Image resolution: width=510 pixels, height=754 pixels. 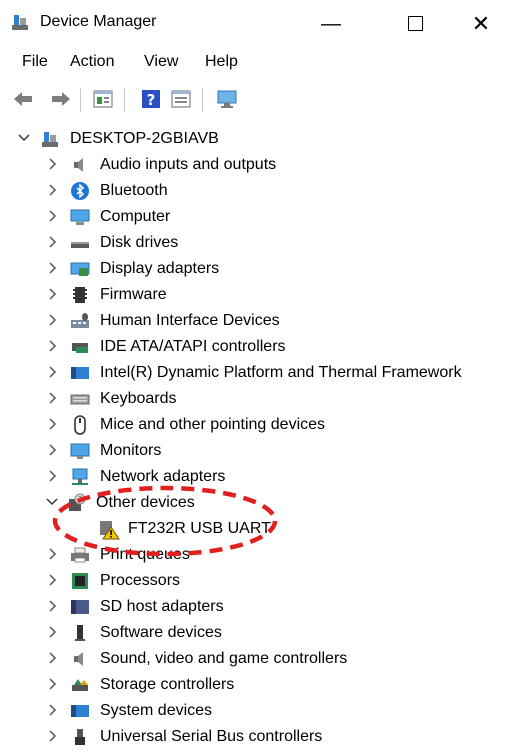 What do you see at coordinates (255, 191) in the screenshot?
I see `tree-item-bluetooth: Bluetooth` at bounding box center [255, 191].